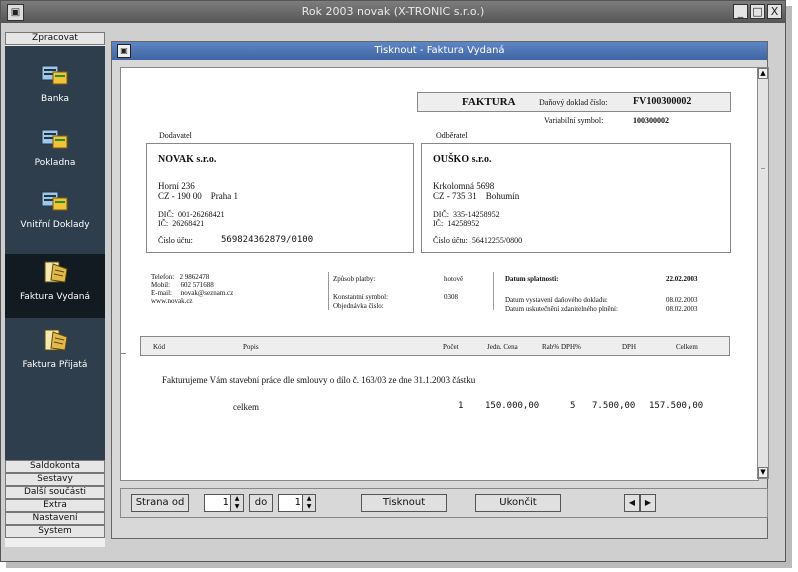 The image size is (798, 572). What do you see at coordinates (55, 354) in the screenshot?
I see `nav-item-faktura-prijata: Faktura Přijatá` at bounding box center [55, 354].